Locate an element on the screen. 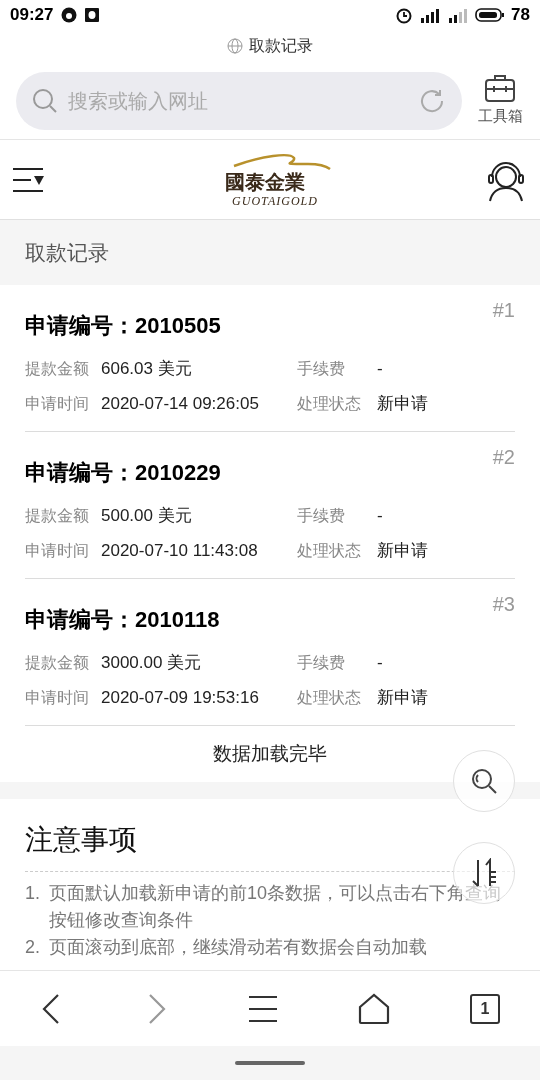 The image size is (540, 1080). note-text: 页面滚动到底部，继续滑动若有数据会自动加载 is located at coordinates (238, 947).